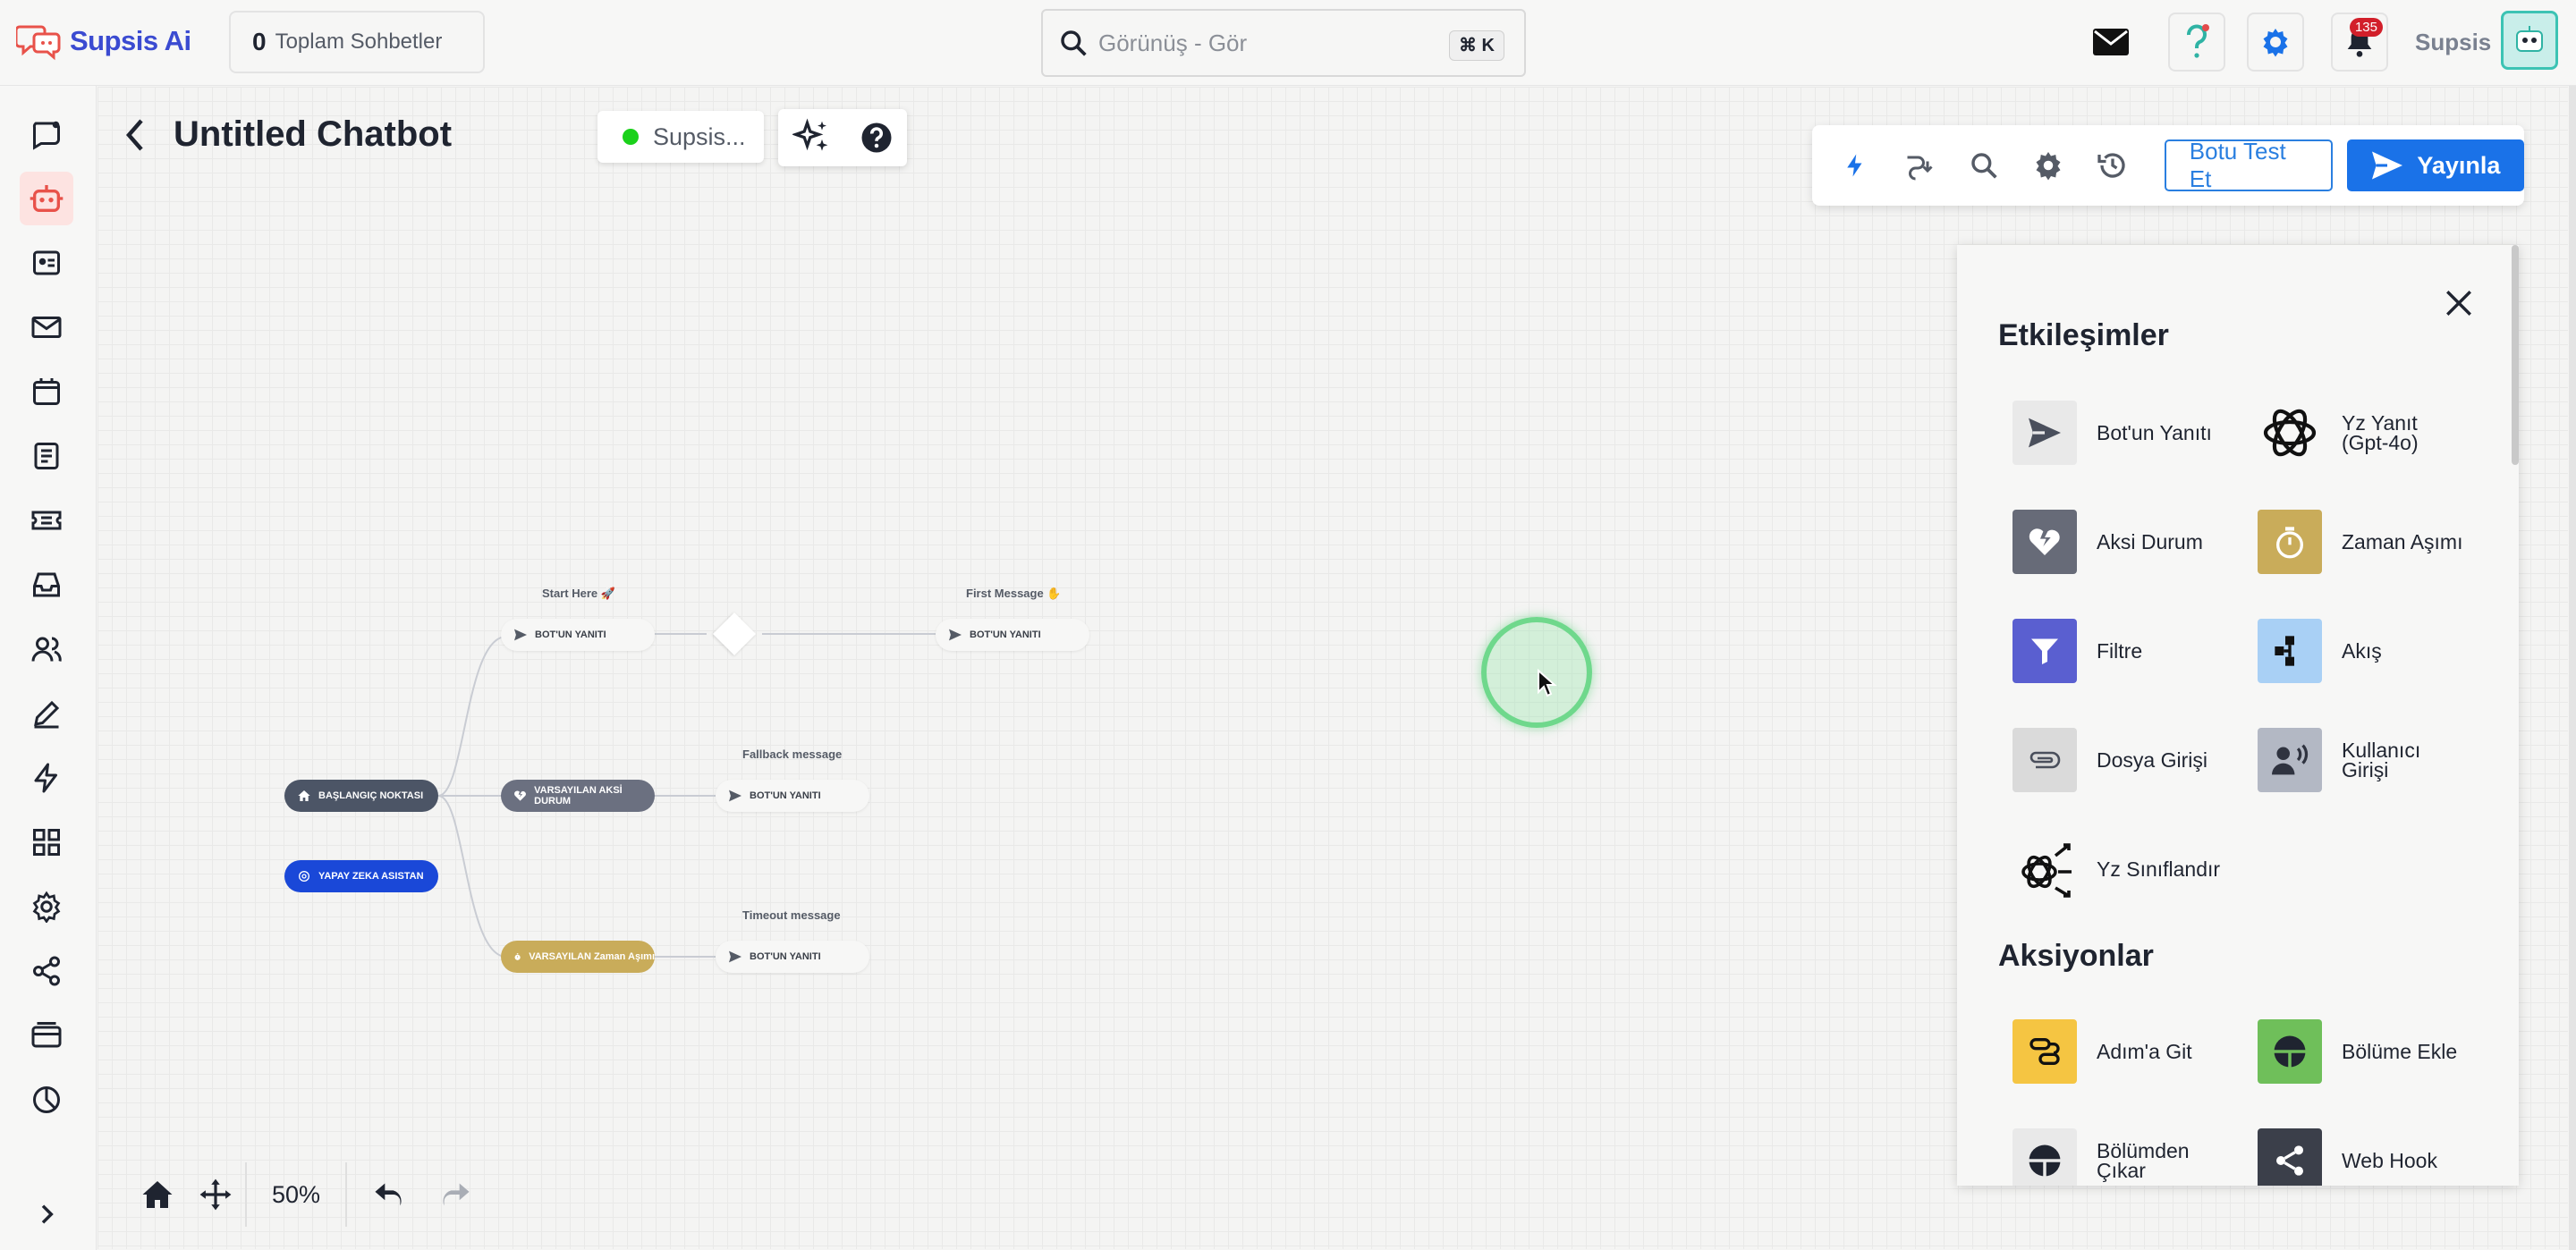 The image size is (2576, 1250). Describe the element at coordinates (592, 957) in the screenshot. I see `node-label: VARSAYILAN Zaman Aşımı` at that location.